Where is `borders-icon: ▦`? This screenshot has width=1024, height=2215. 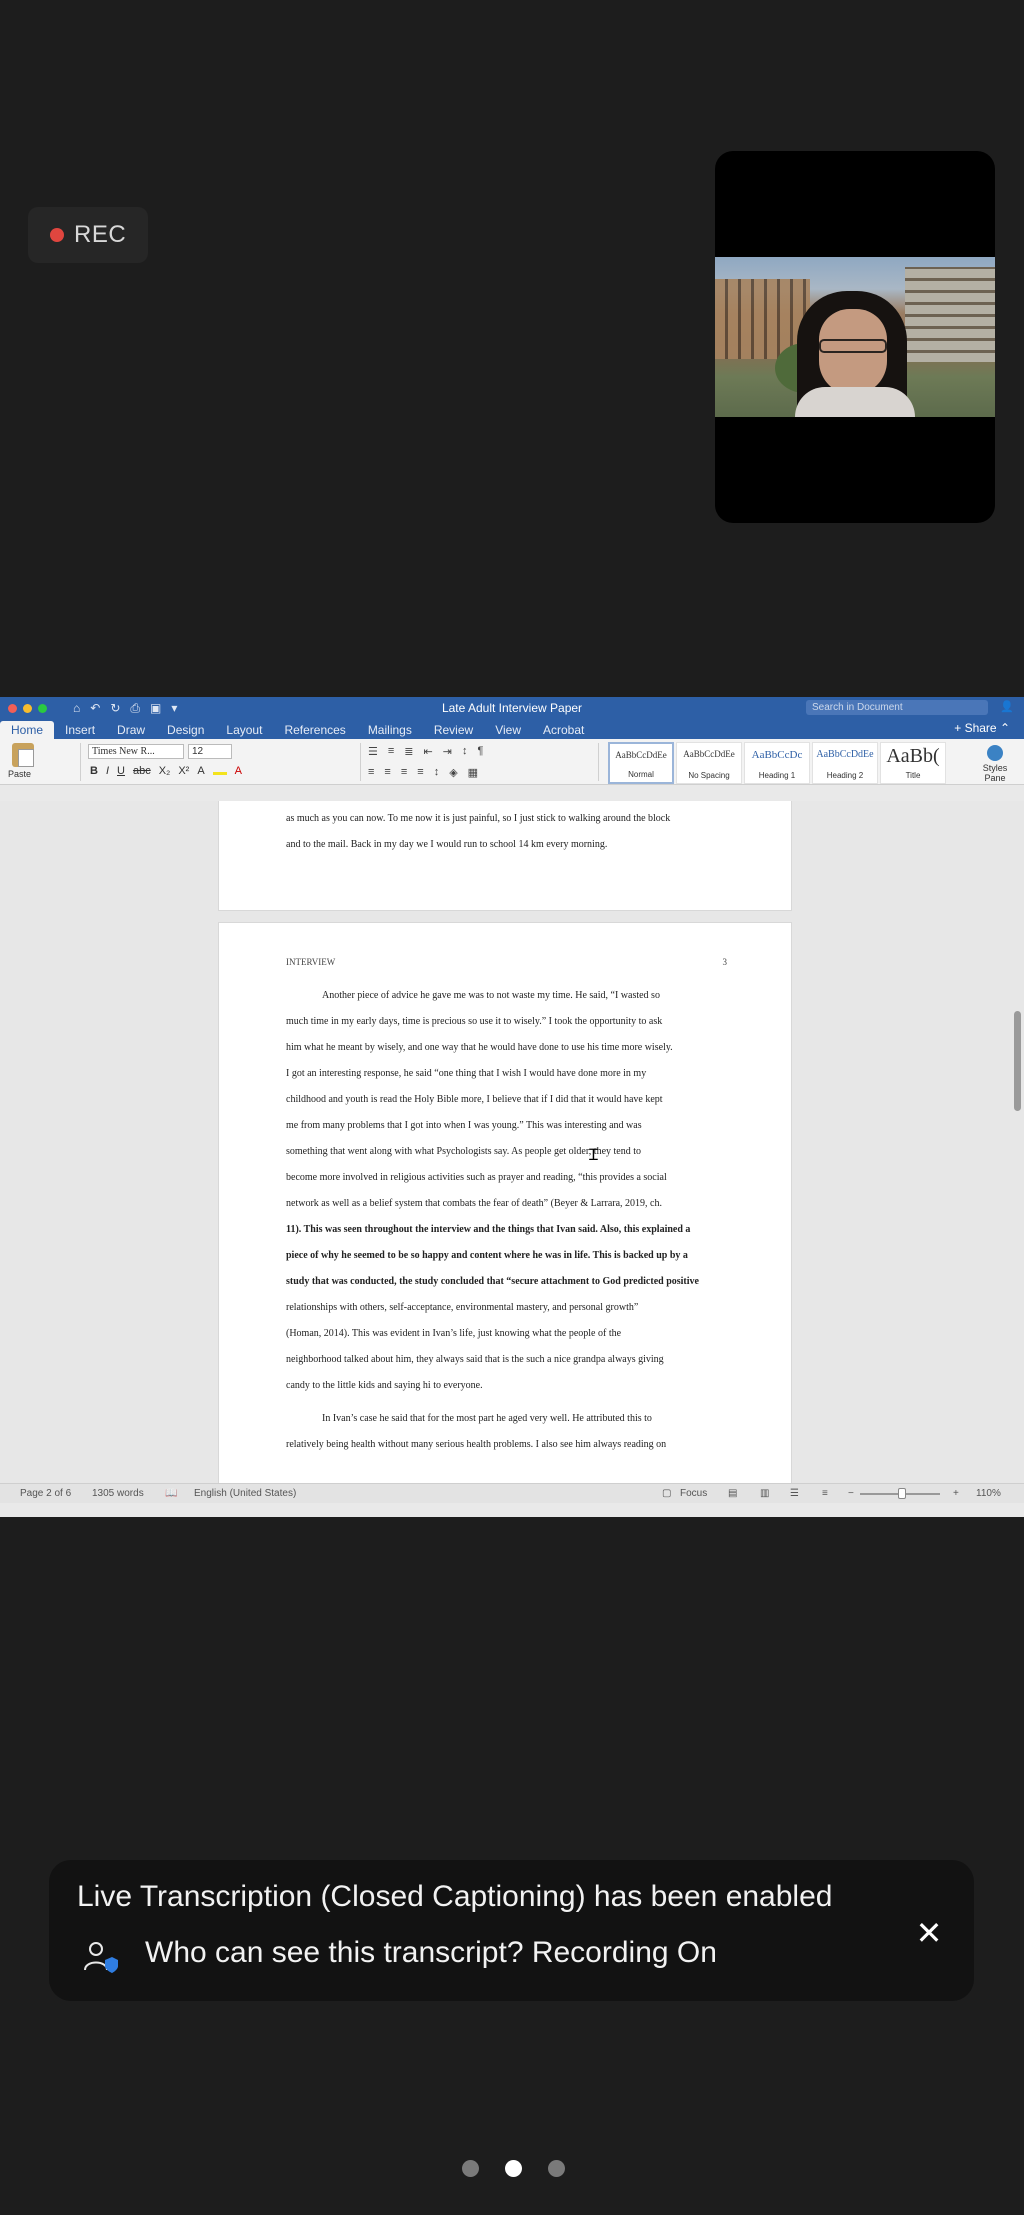
borders-icon: ▦ is located at coordinates (473, 772).